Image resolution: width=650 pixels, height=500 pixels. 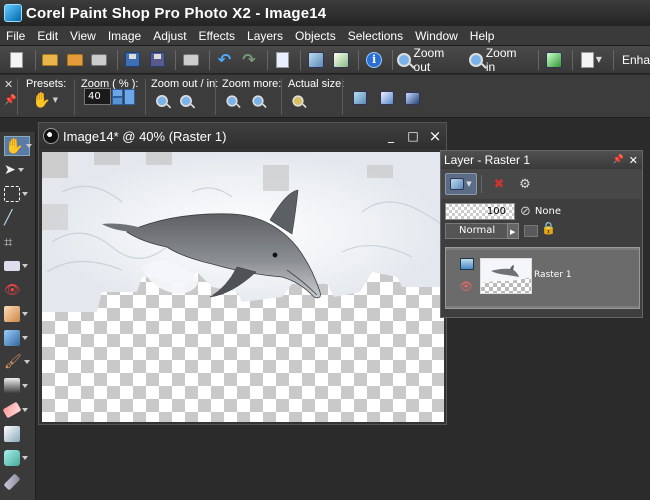 I want to click on fit-window-icon, so click(x=360, y=98).